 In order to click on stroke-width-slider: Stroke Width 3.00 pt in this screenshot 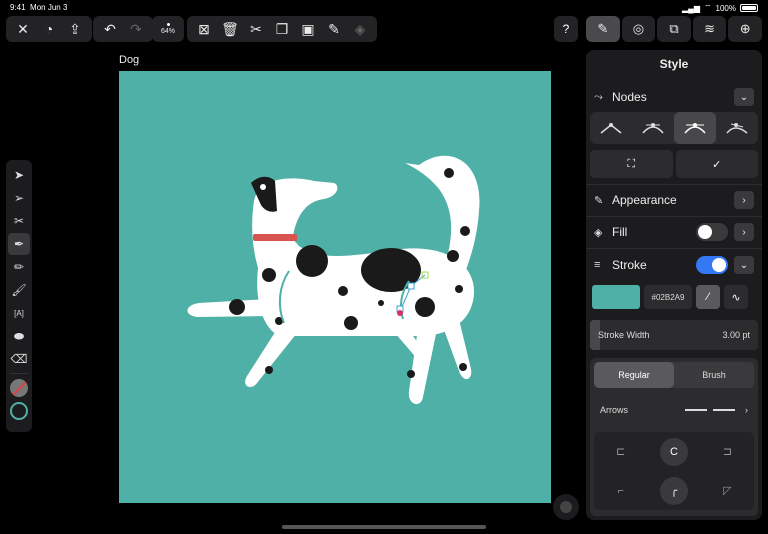, I will do `click(674, 335)`.